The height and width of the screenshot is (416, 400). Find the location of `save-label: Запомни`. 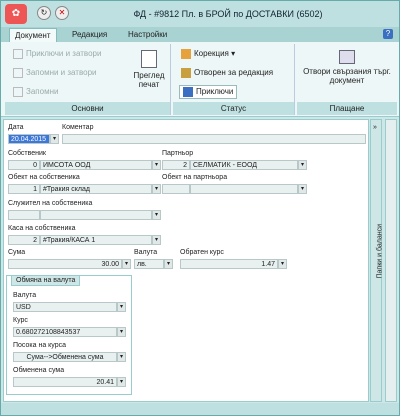

save-label: Запомни is located at coordinates (42, 92).